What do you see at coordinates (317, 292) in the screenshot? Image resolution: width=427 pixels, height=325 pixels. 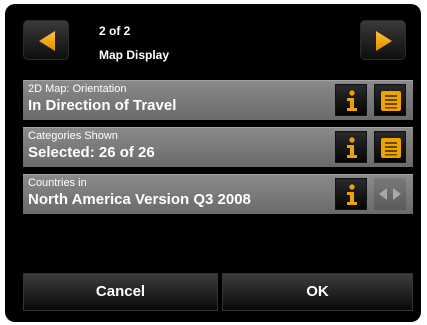 I see `ok-button: OK` at bounding box center [317, 292].